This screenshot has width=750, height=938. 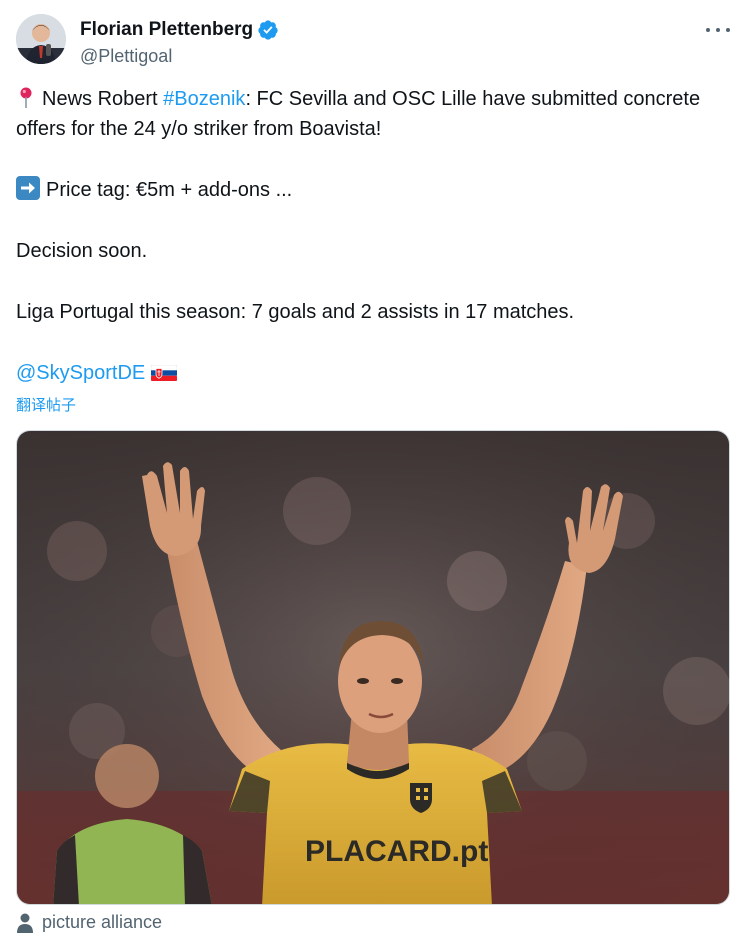 I want to click on tweet-paragraph-mention: @SkySportDE, so click(x=373, y=373).